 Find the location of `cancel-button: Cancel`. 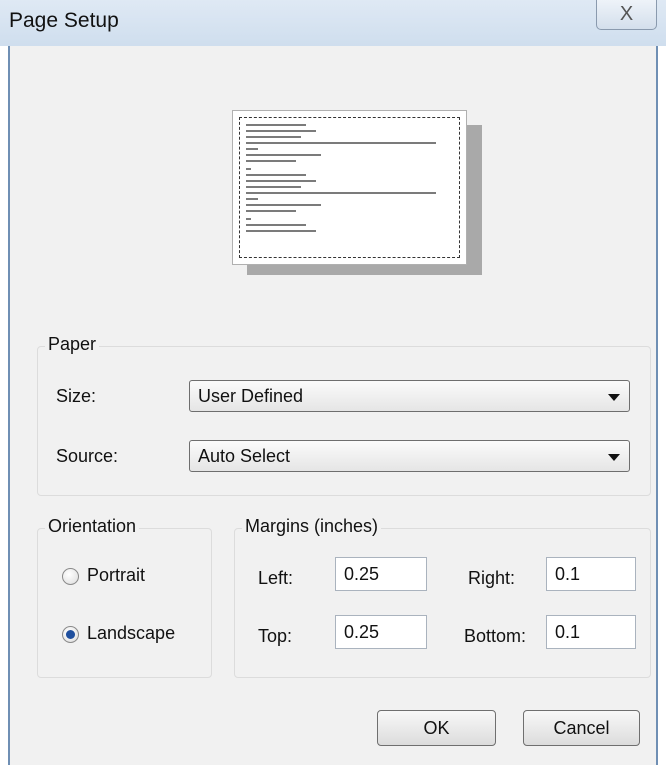

cancel-button: Cancel is located at coordinates (581, 728).